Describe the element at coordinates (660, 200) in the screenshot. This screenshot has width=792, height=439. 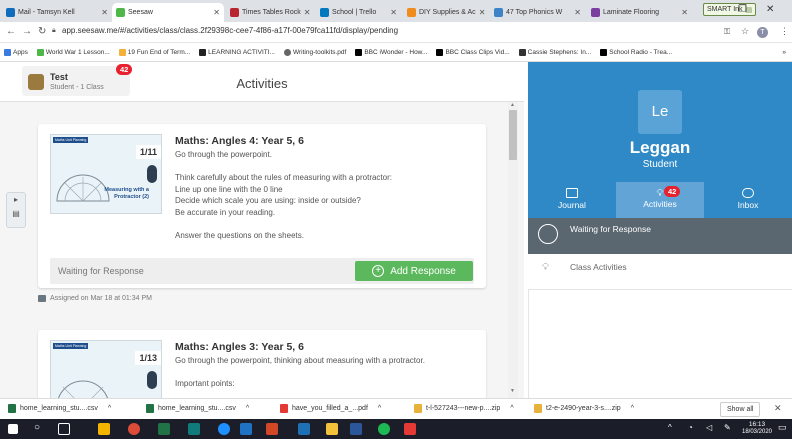
I see `nav-activities: 💡︎ 42 Activities` at that location.